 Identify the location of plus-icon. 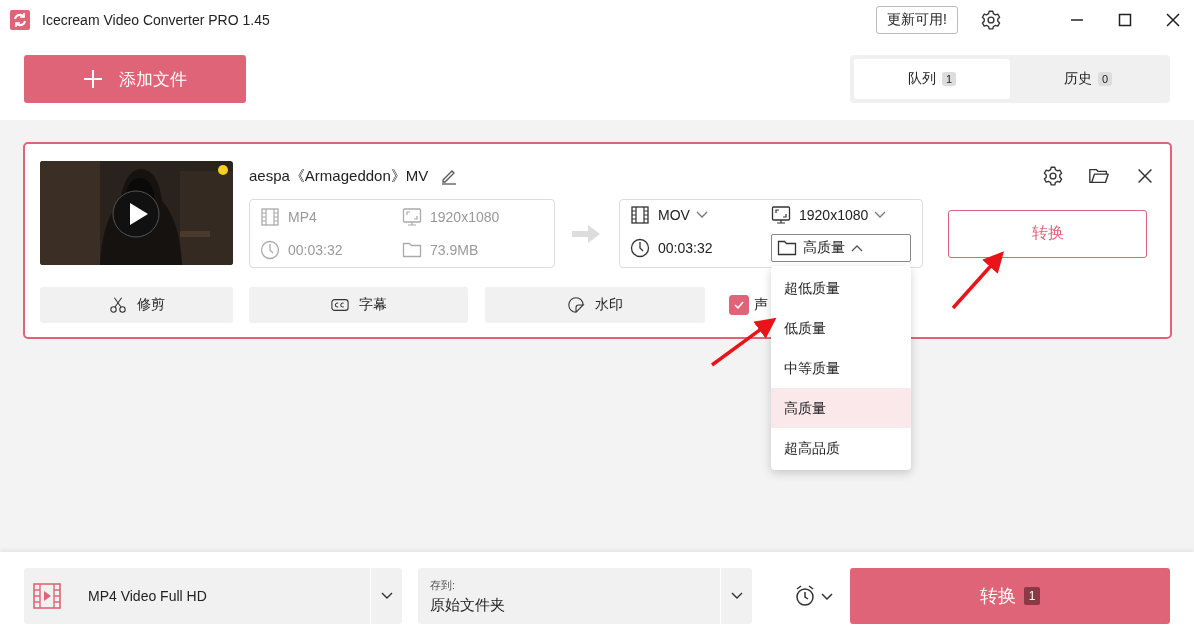
(93, 79).